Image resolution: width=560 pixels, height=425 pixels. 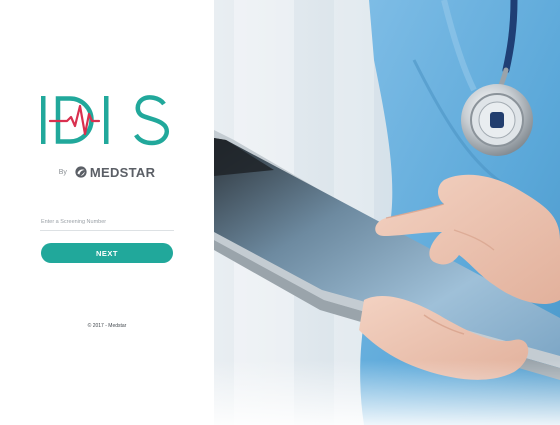 I want to click on company-name: MEDSTAR, so click(x=122, y=172).